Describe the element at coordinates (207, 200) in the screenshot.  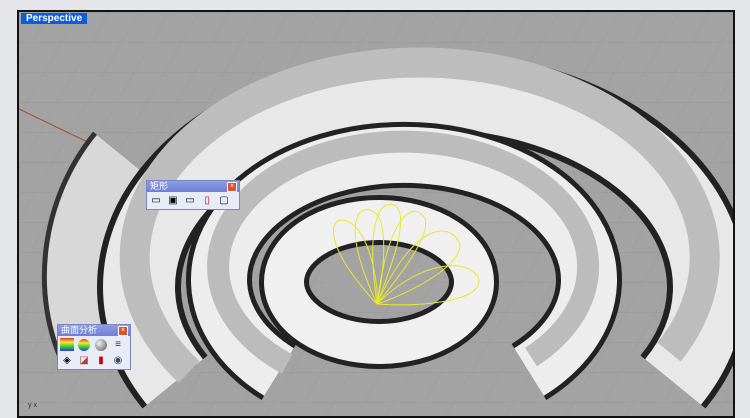
I see `rectangle-vertical-icon: ▯` at that location.